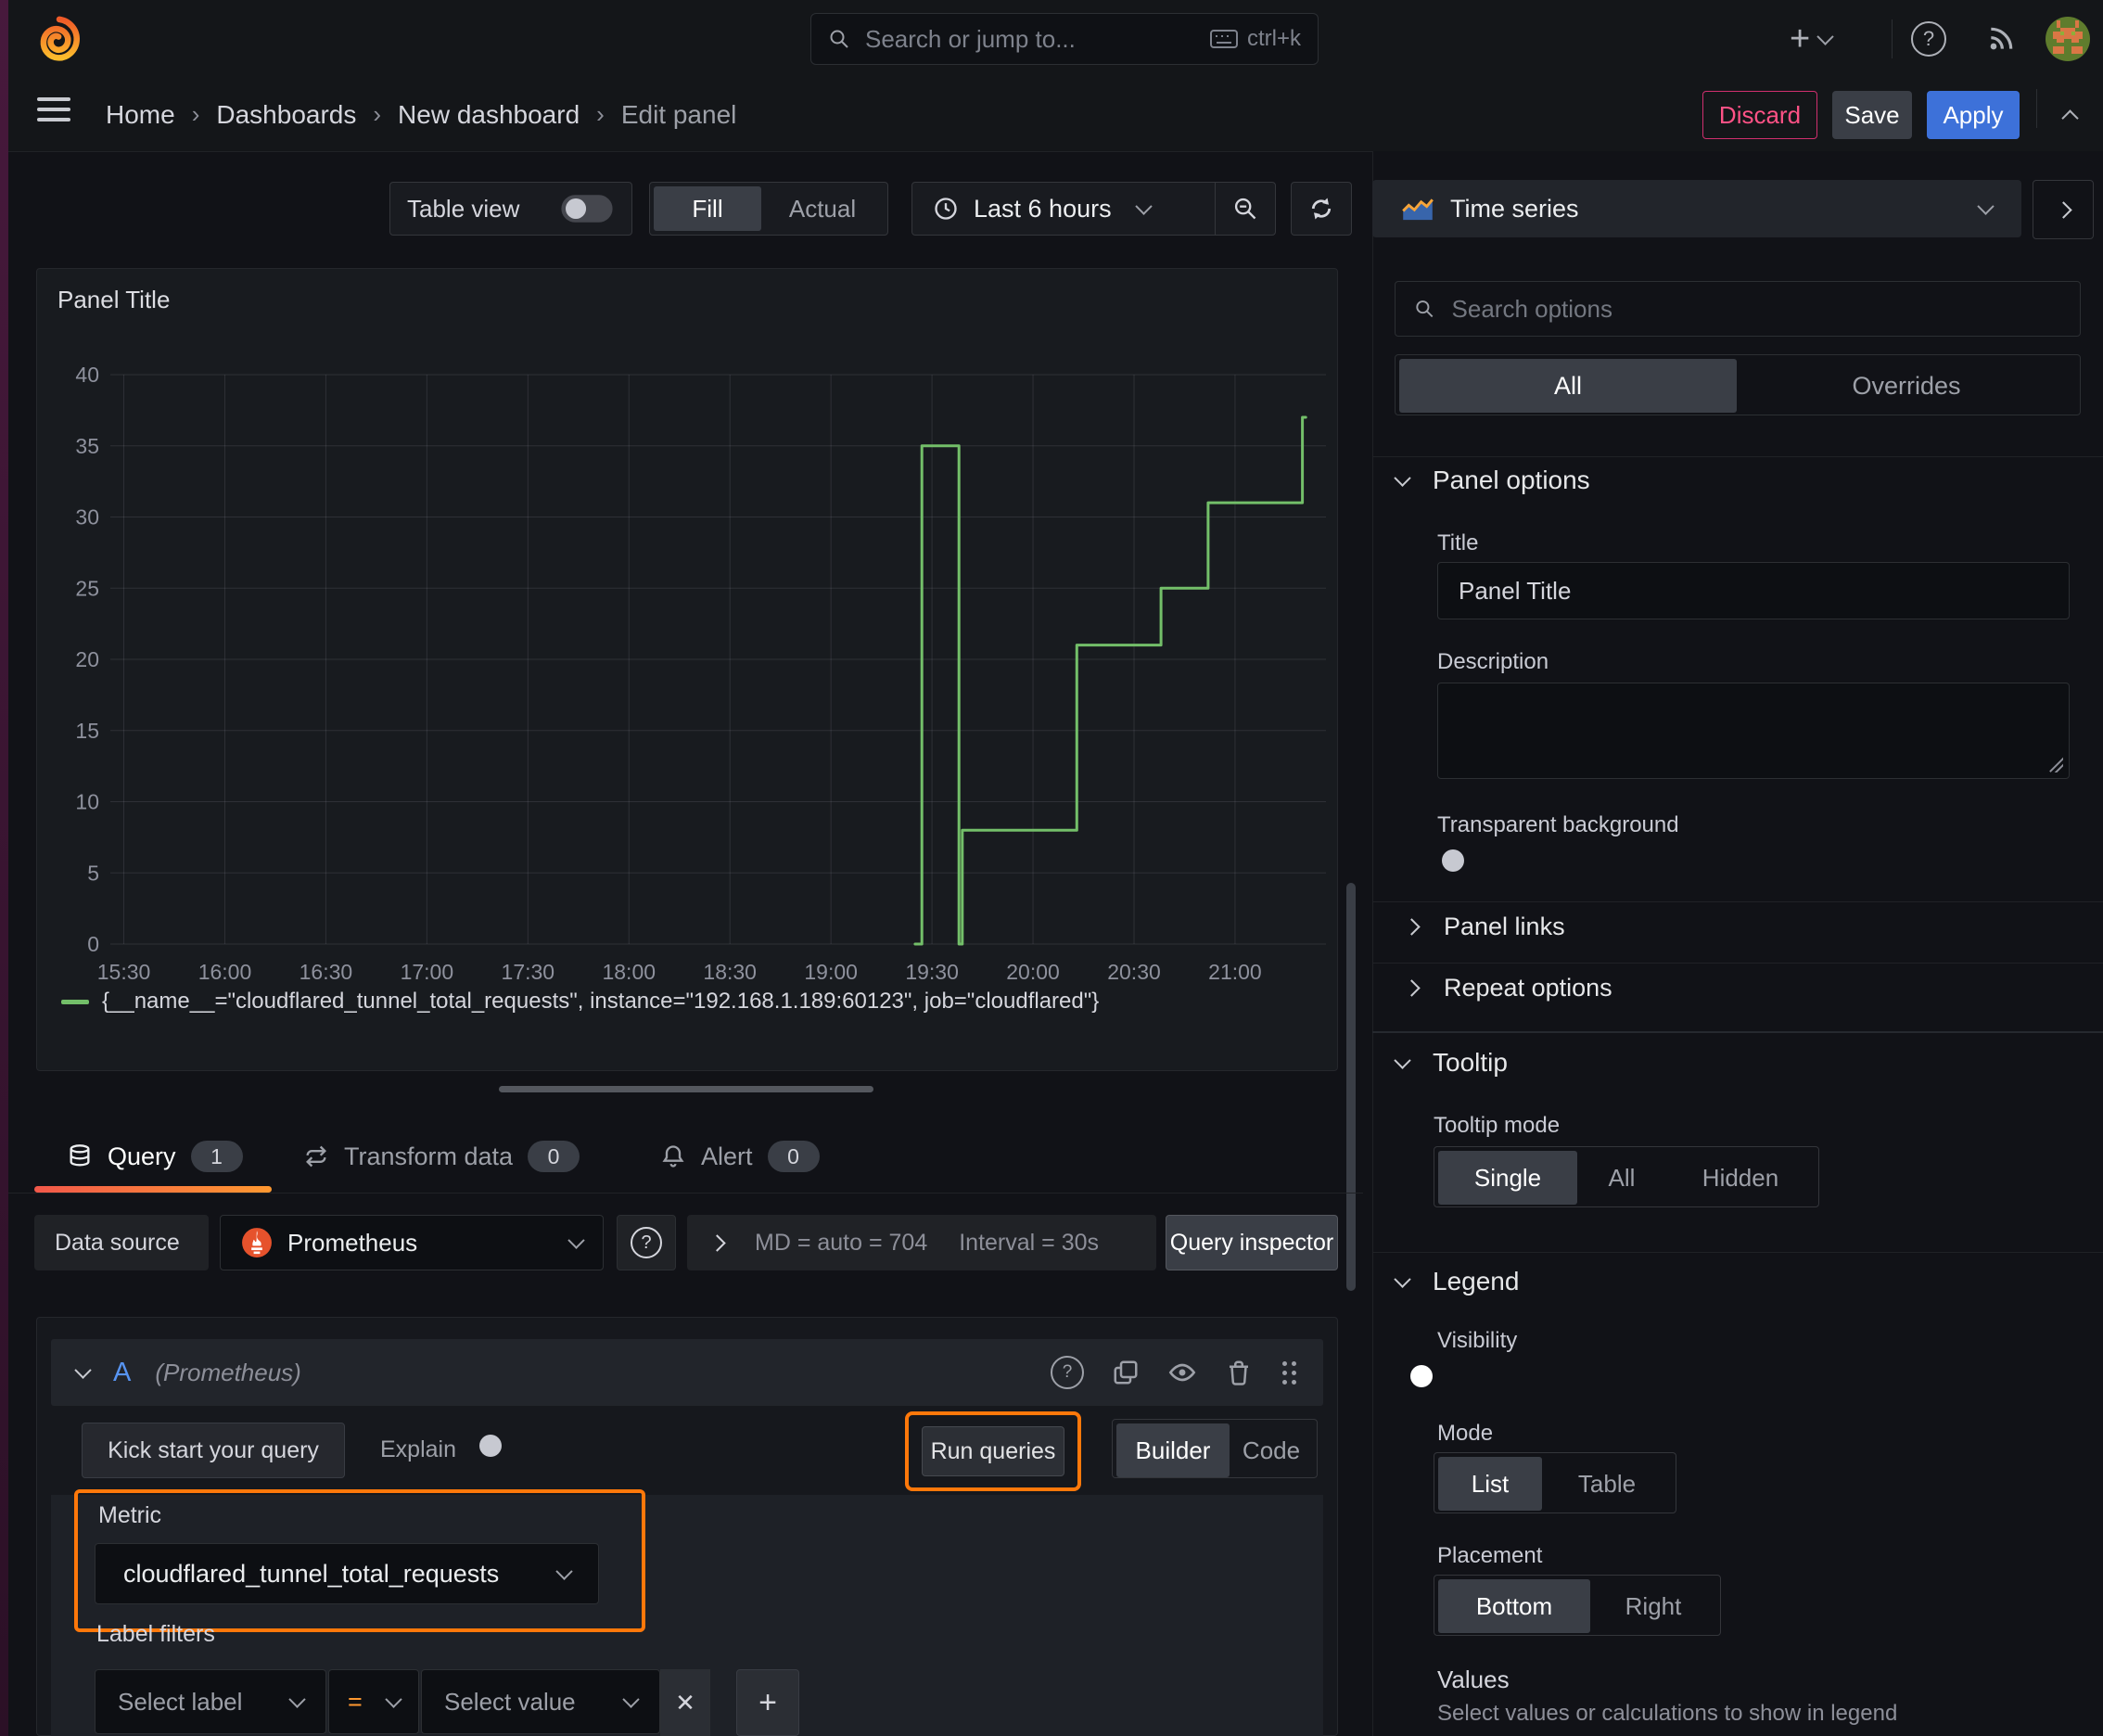 The height and width of the screenshot is (1736, 2103). I want to click on add-filter-button: +, so click(767, 1702).